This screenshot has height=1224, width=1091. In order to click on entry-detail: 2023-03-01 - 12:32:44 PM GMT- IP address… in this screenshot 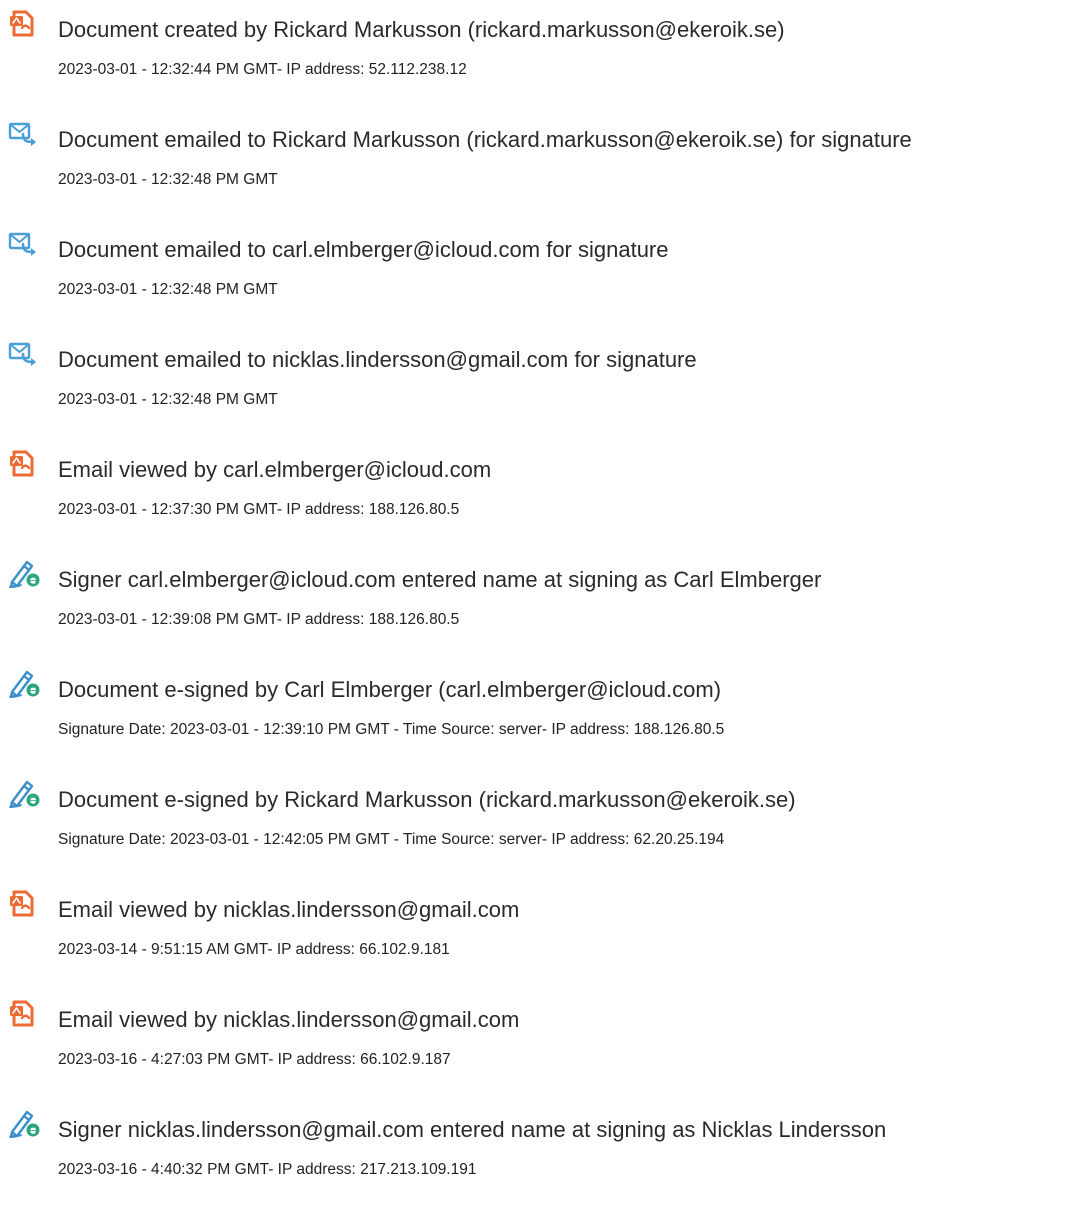, I will do `click(262, 69)`.